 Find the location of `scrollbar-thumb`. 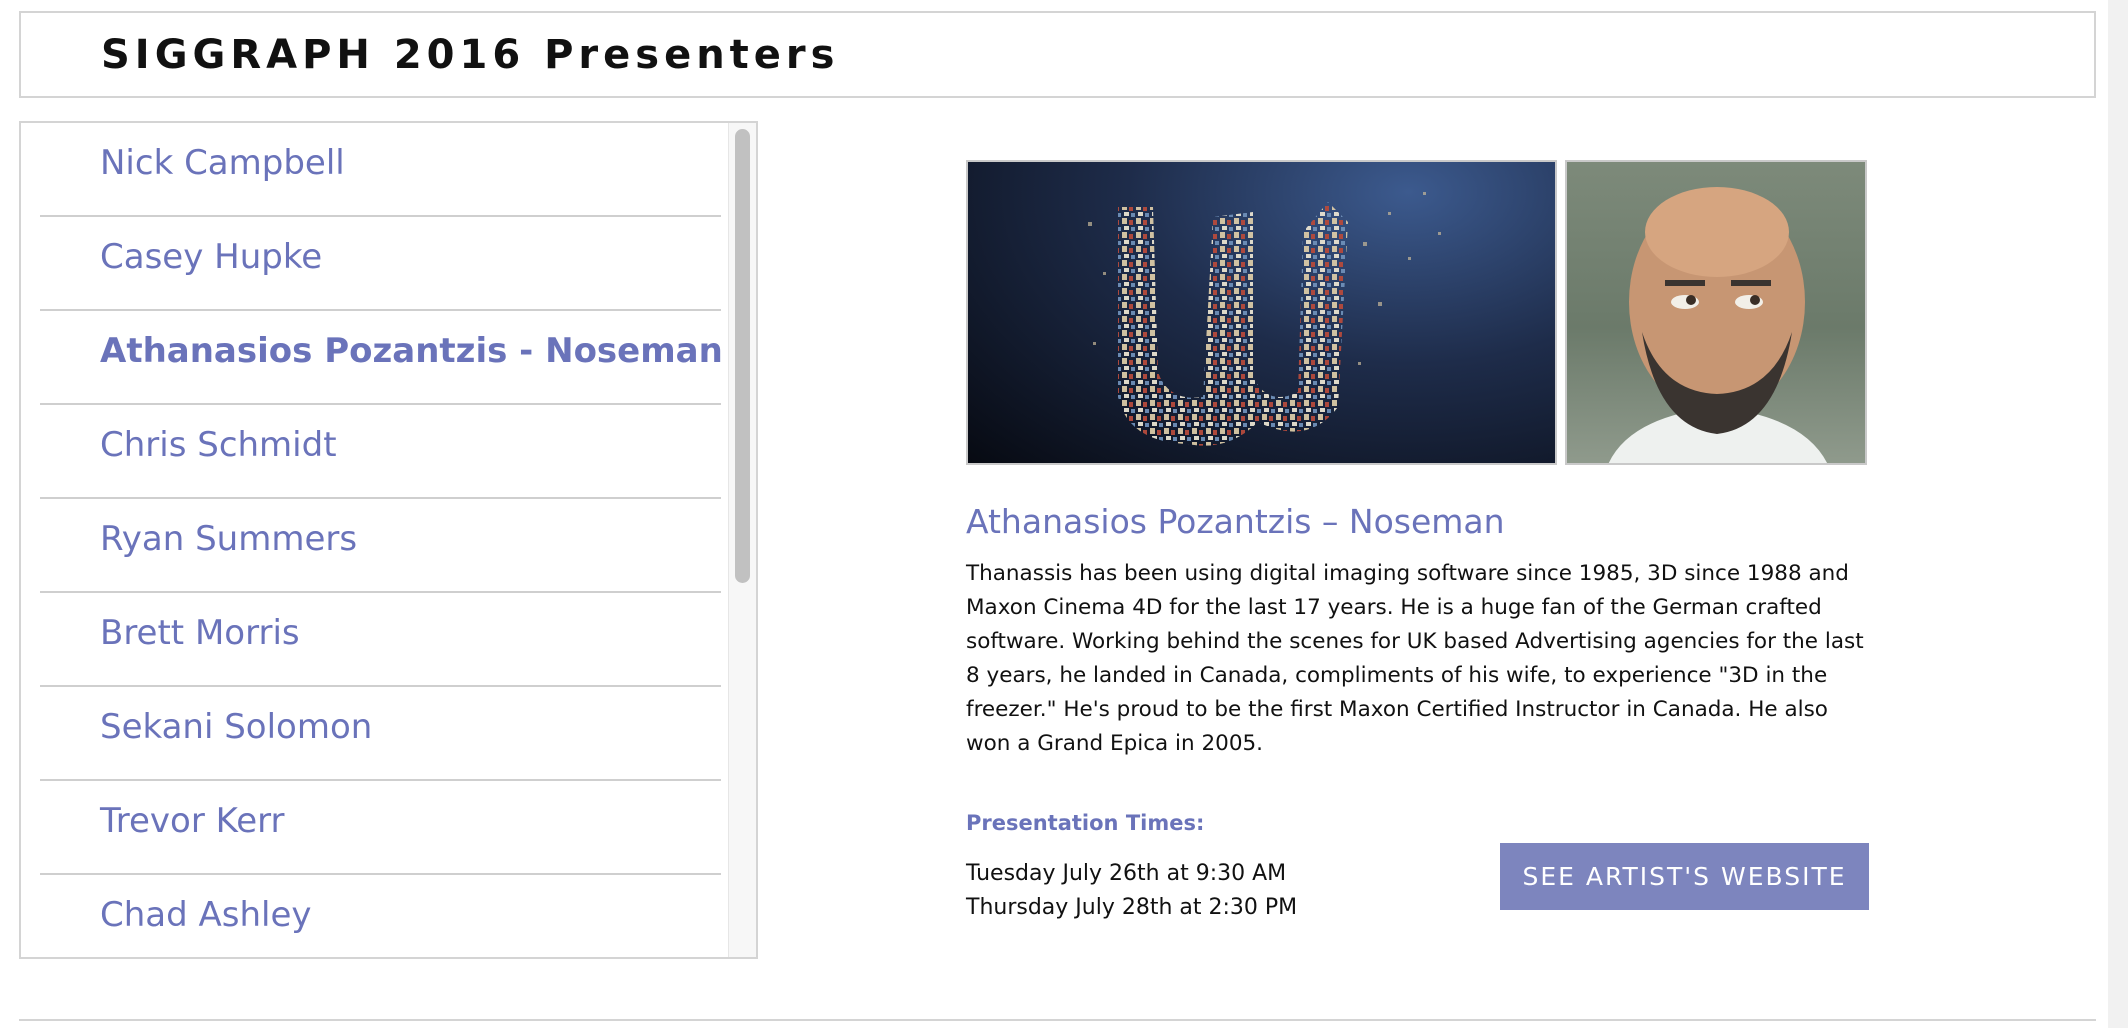

scrollbar-thumb is located at coordinates (742, 356).